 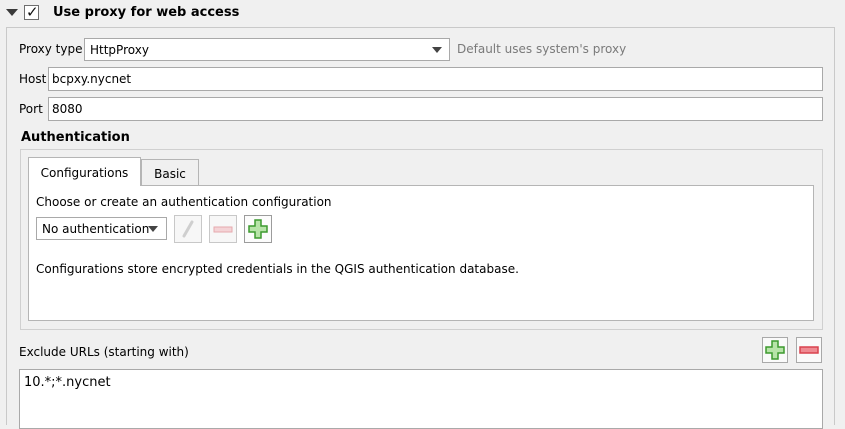 I want to click on proxy-type-value: HttpProxy, so click(x=119, y=50).